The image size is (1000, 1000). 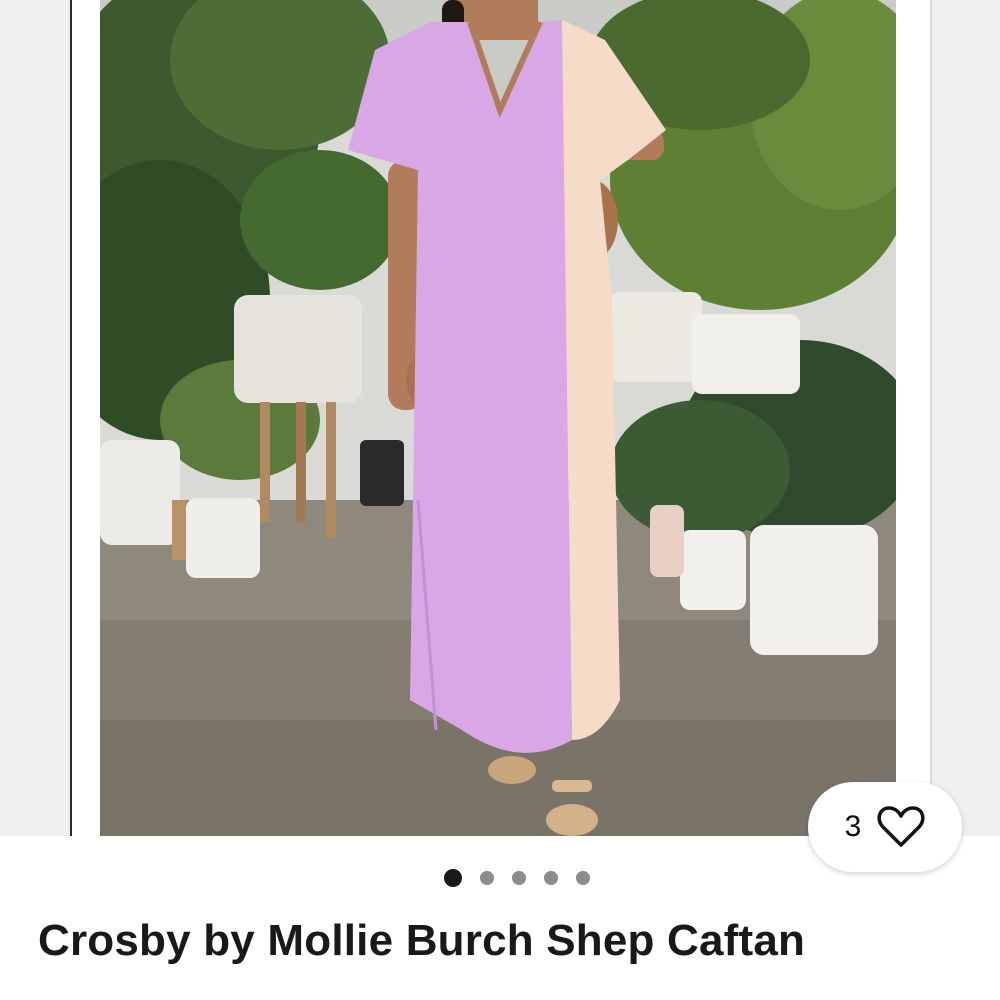 I want to click on like-button: 3, so click(x=885, y=827).